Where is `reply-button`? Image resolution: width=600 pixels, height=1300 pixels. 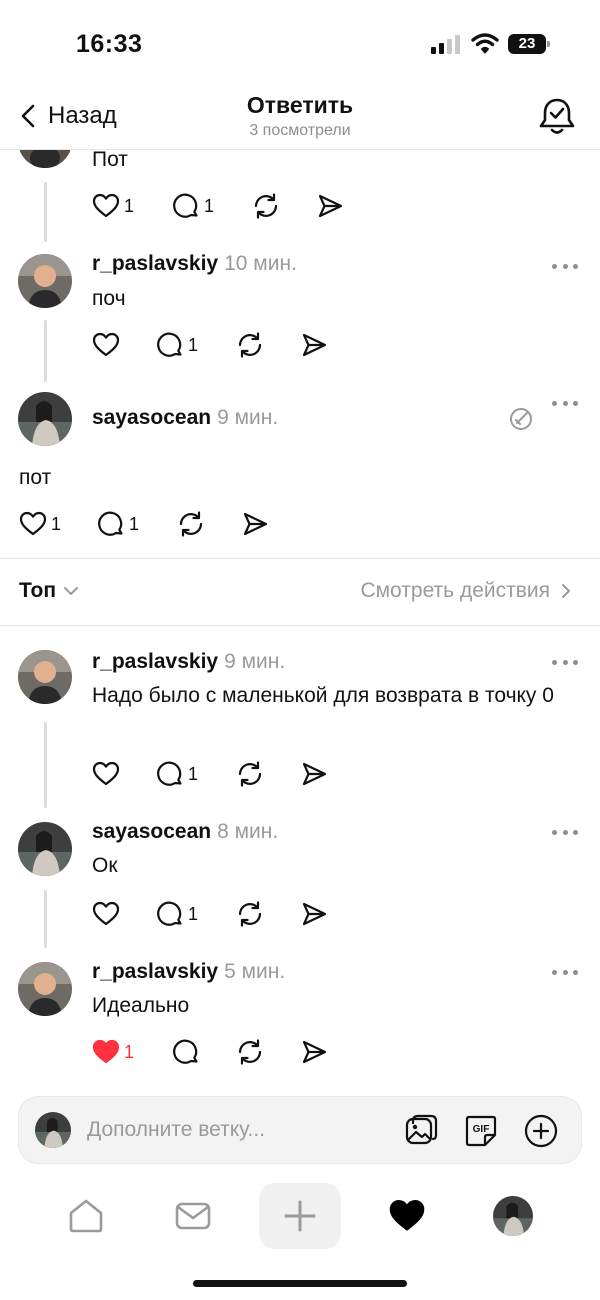
reply-button is located at coordinates (204, 1052).